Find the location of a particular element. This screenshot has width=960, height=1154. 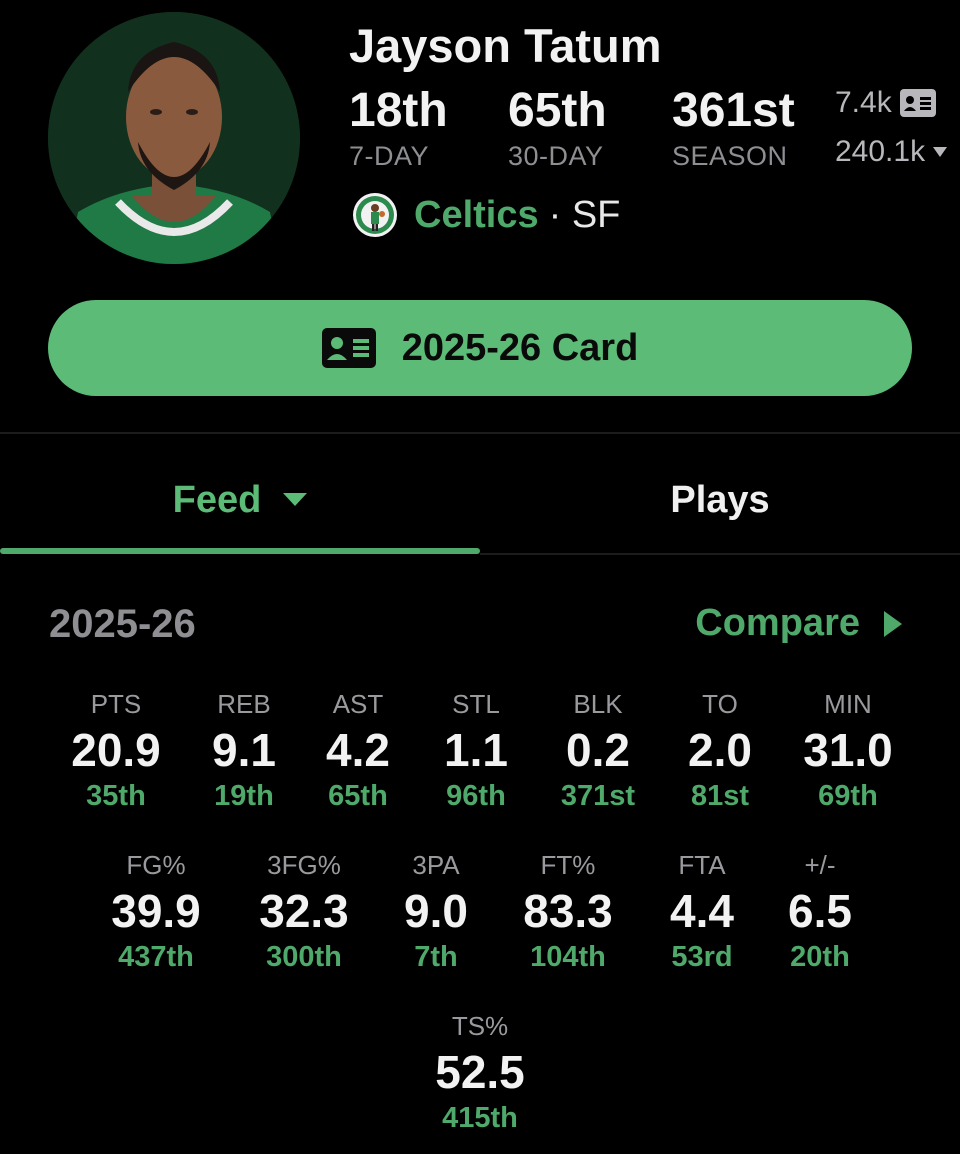

compare-button: Compare is located at coordinates (798, 623).